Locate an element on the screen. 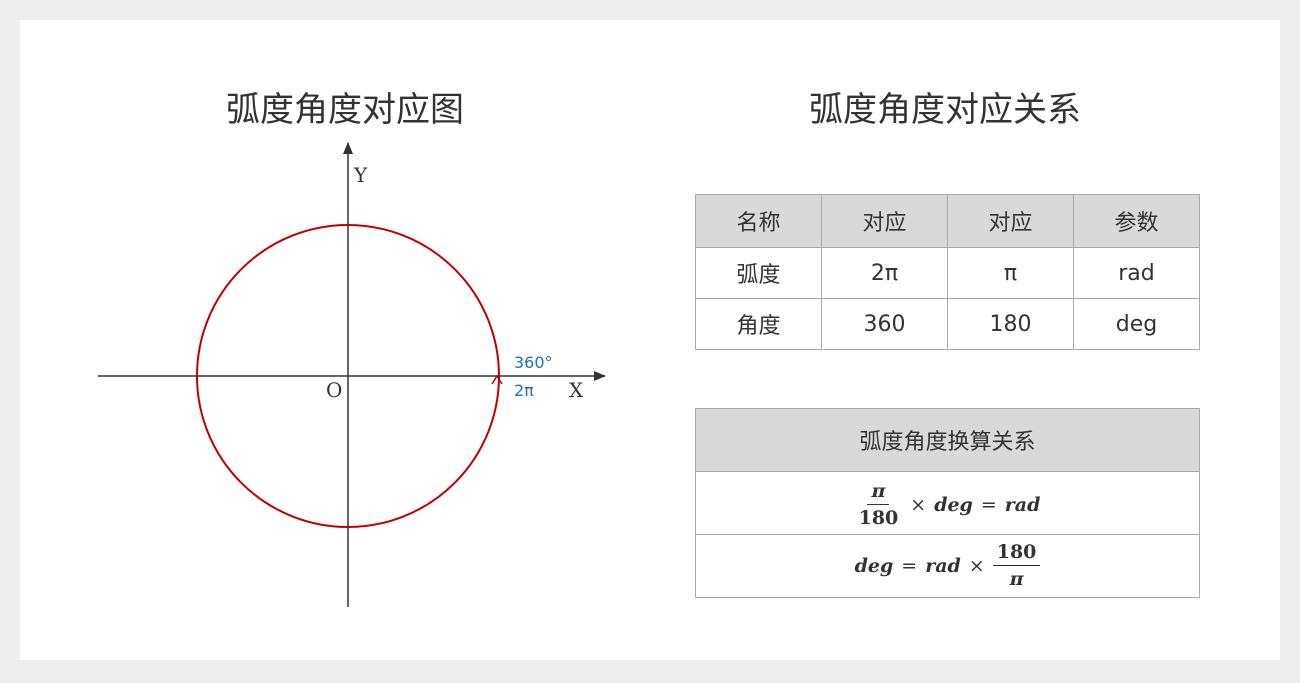 The image size is (1300, 683). fraction-numerator: π is located at coordinates (878, 493).